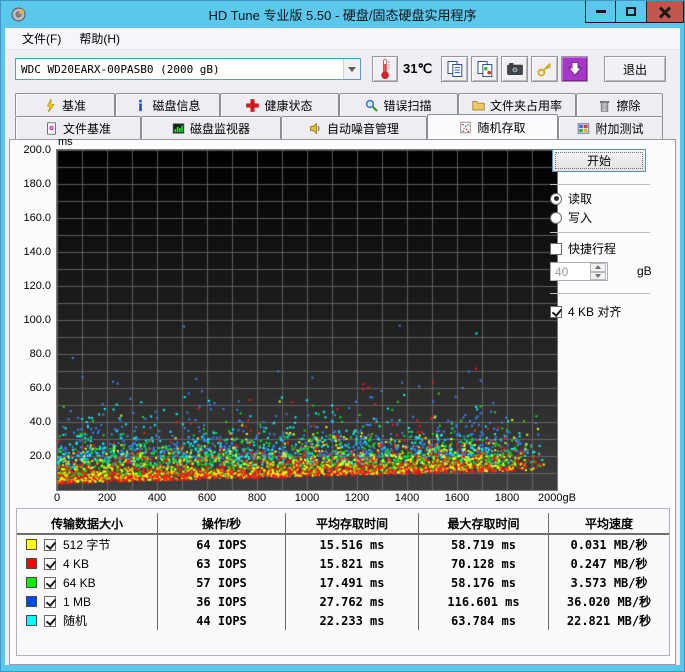  I want to click on tab-file-benchmark: 文件基准, so click(78, 127).